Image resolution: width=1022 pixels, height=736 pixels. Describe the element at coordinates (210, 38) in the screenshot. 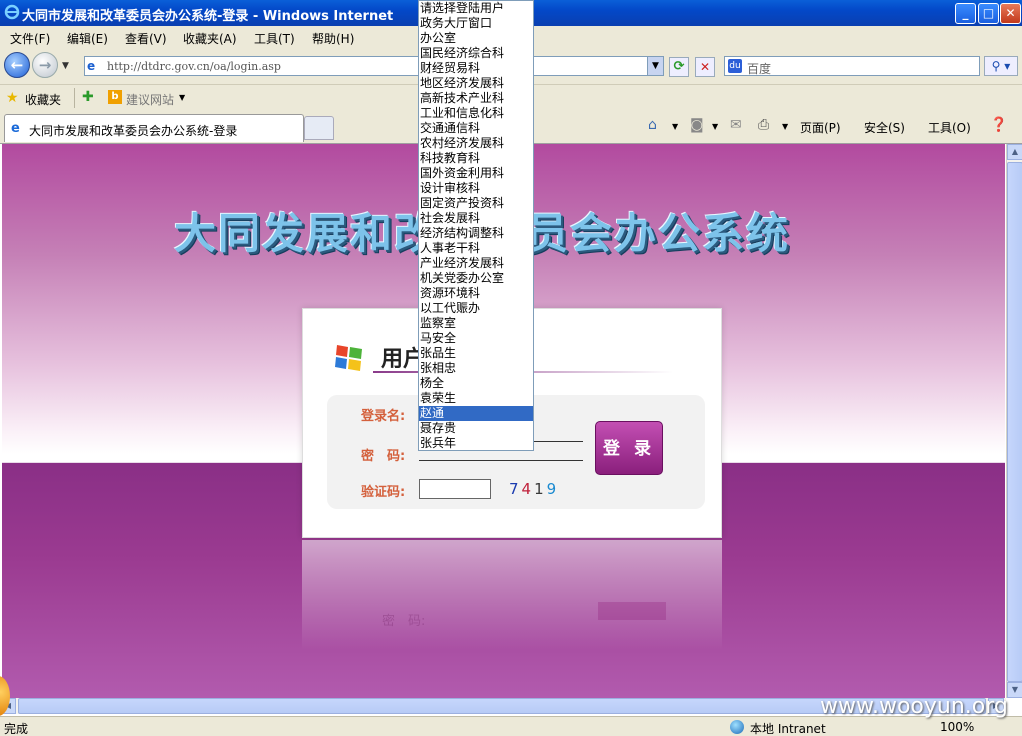

I see `menu-favorites: 收藏夹(A)` at that location.